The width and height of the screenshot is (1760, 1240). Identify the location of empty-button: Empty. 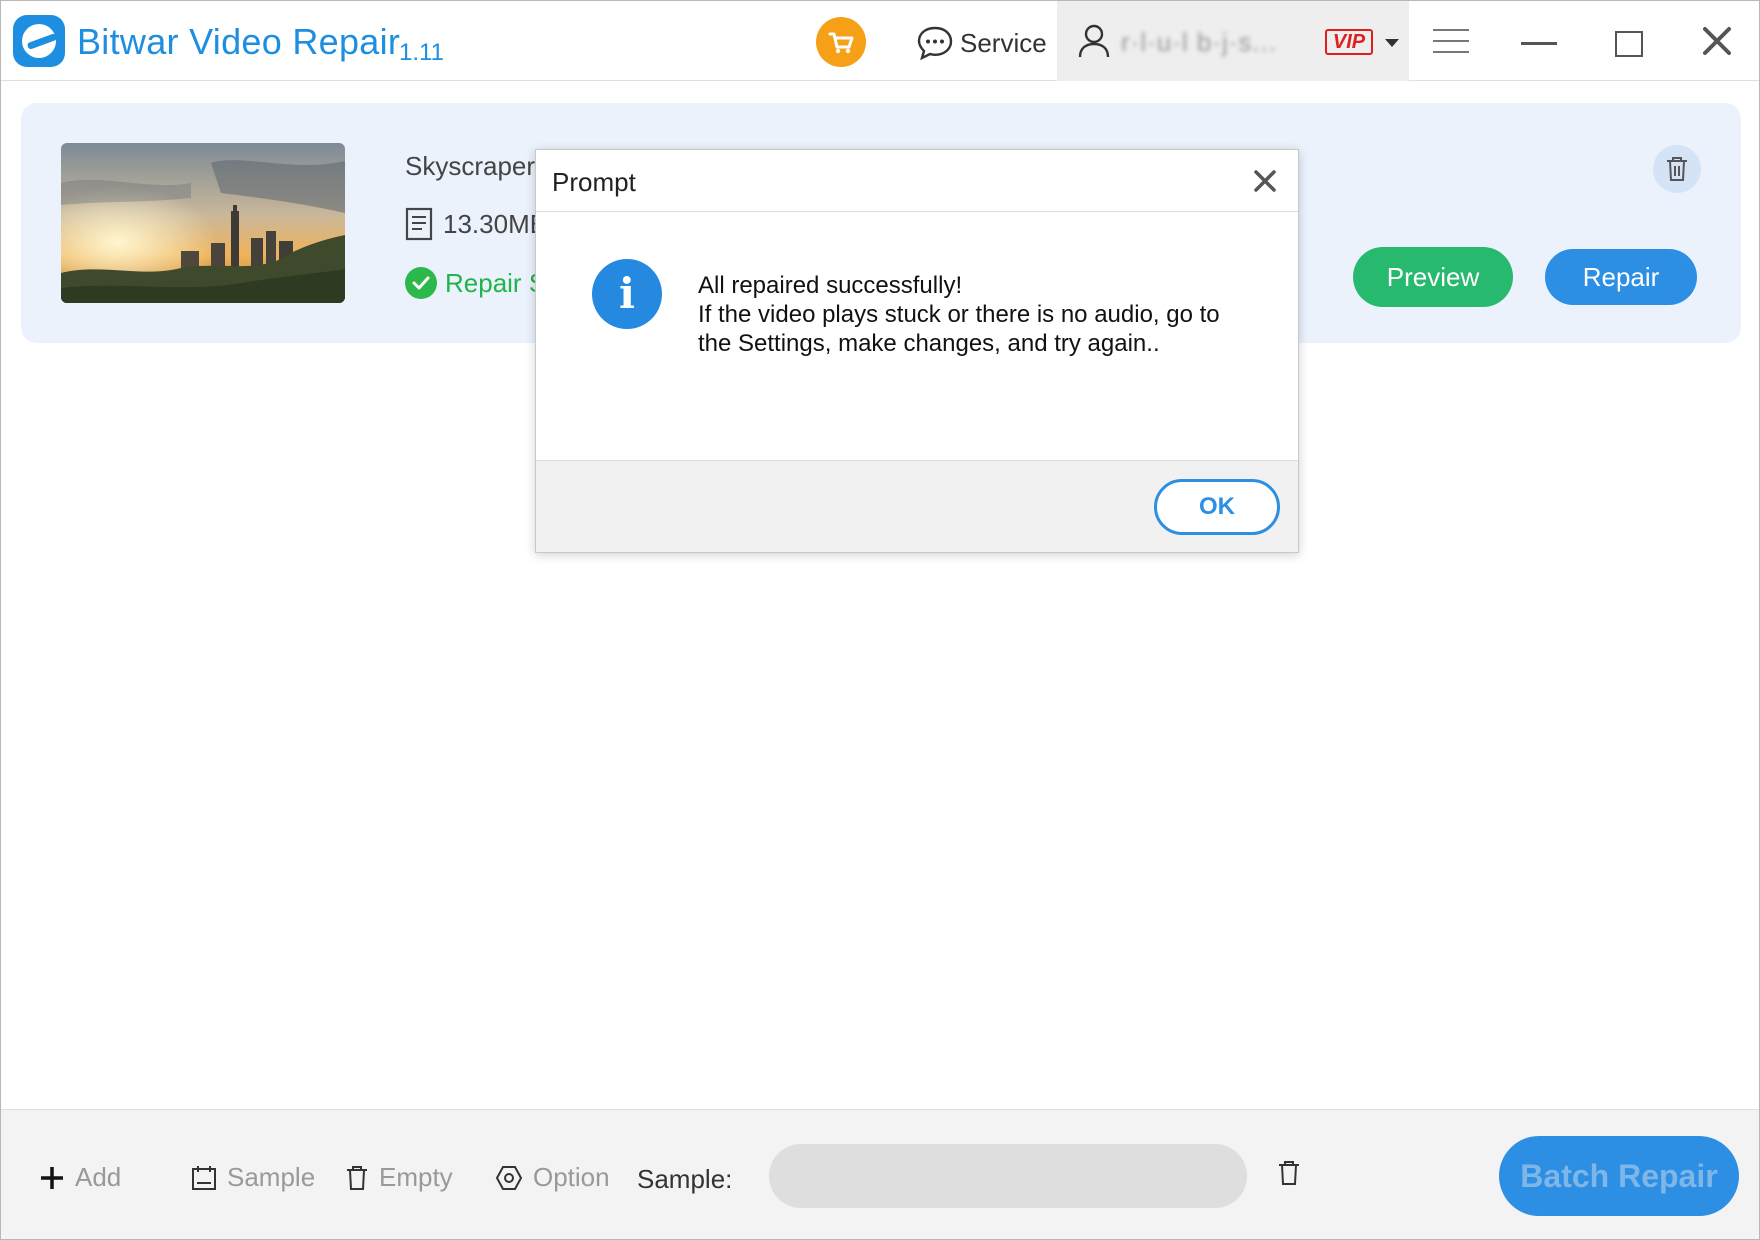
(399, 1177).